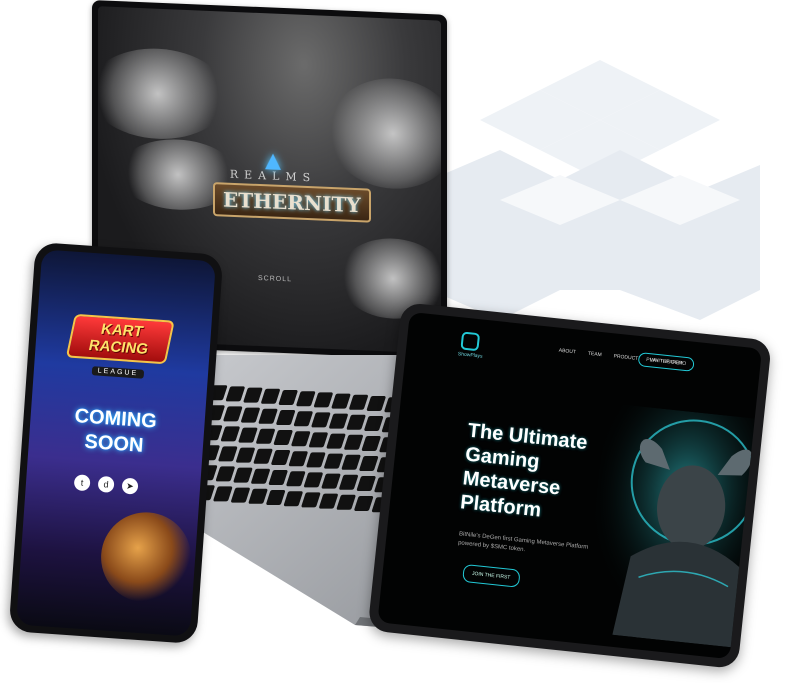 The width and height of the screenshot is (804, 683). Describe the element at coordinates (114, 432) in the screenshot. I see `coming-soon-heading: COMING SOON` at that location.